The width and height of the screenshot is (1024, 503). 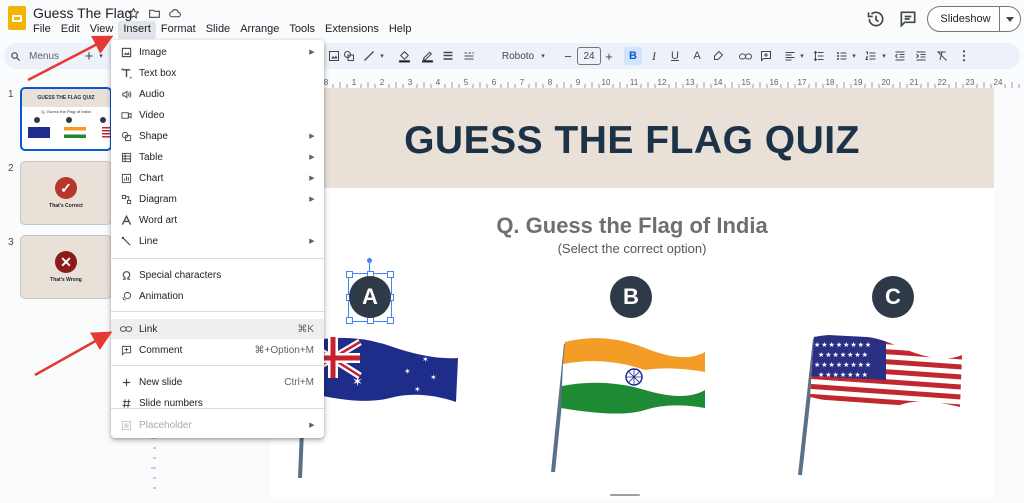 What do you see at coordinates (819, 56) in the screenshot?
I see `line-spacing-icon` at bounding box center [819, 56].